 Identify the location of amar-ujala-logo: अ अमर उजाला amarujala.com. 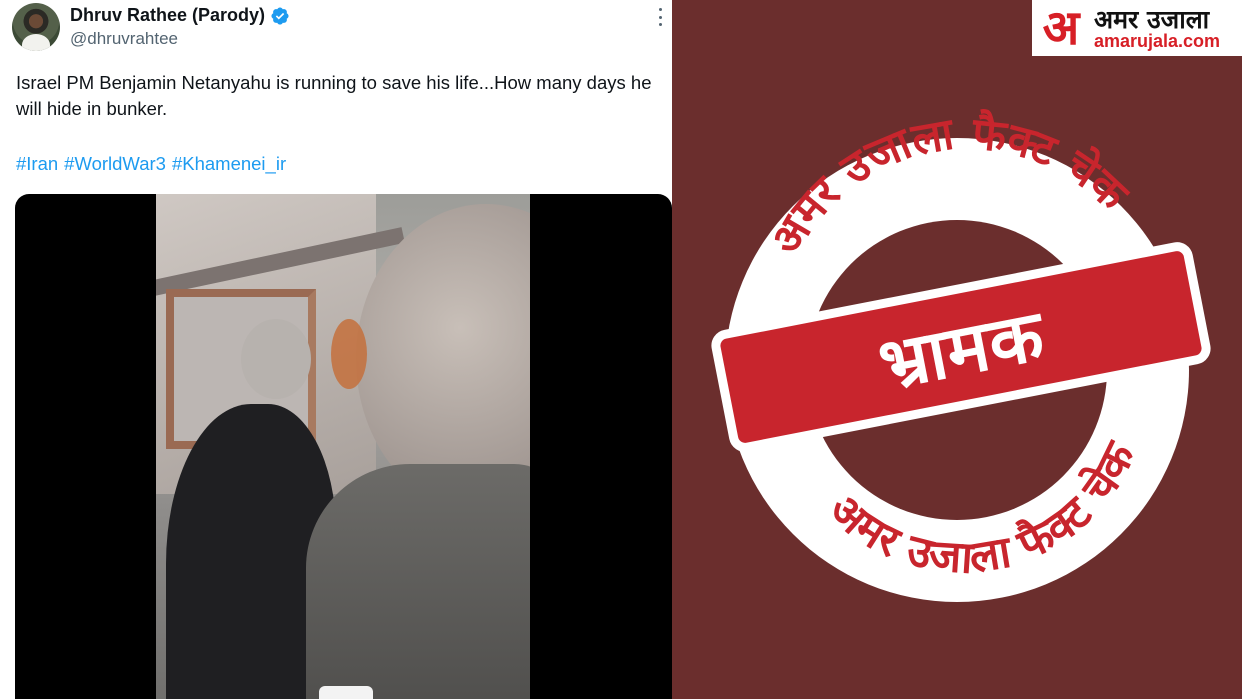
(1137, 28).